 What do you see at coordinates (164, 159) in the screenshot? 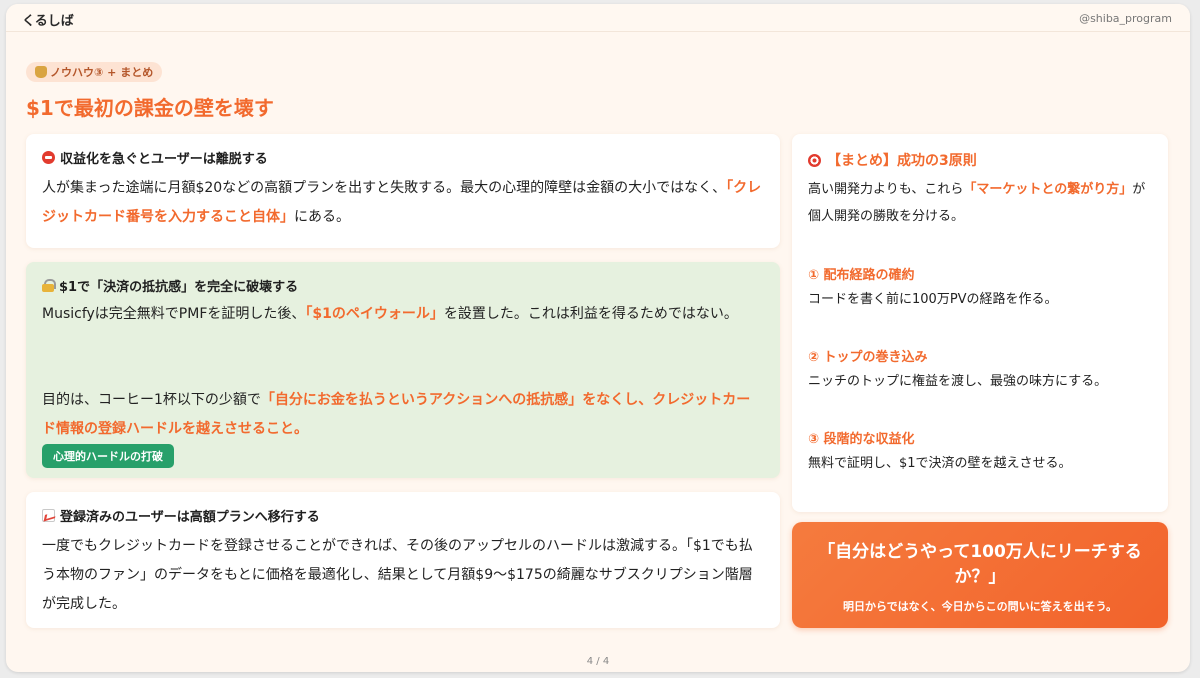
I see `card-heading-text: 収益化を急ぐとユーザーは離脱する` at bounding box center [164, 159].